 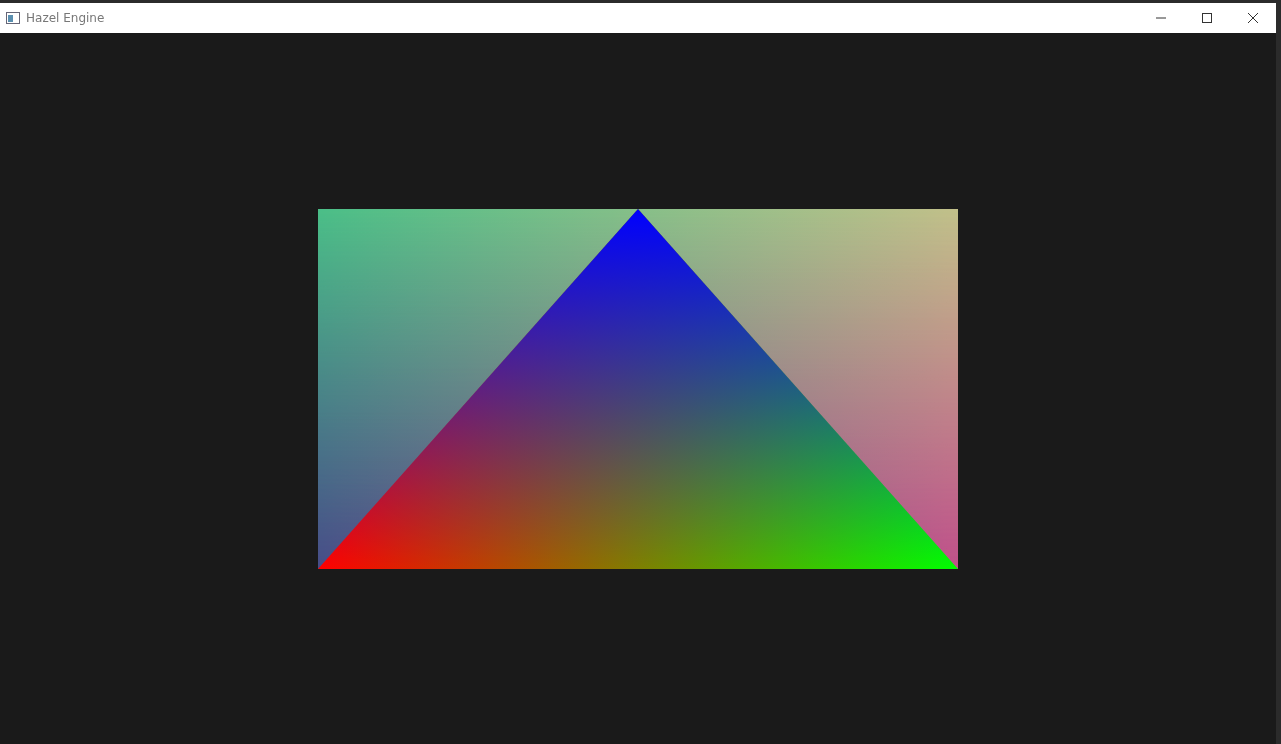 What do you see at coordinates (1253, 18) in the screenshot?
I see `close-icon` at bounding box center [1253, 18].